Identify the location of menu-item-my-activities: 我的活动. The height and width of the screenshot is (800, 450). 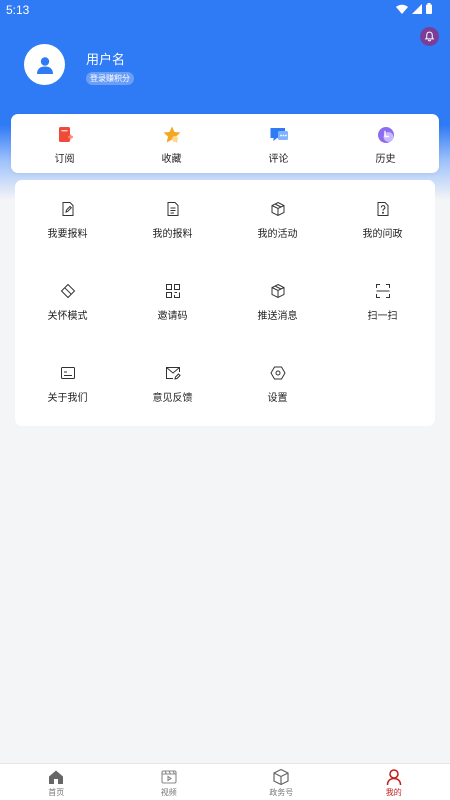
(277, 210).